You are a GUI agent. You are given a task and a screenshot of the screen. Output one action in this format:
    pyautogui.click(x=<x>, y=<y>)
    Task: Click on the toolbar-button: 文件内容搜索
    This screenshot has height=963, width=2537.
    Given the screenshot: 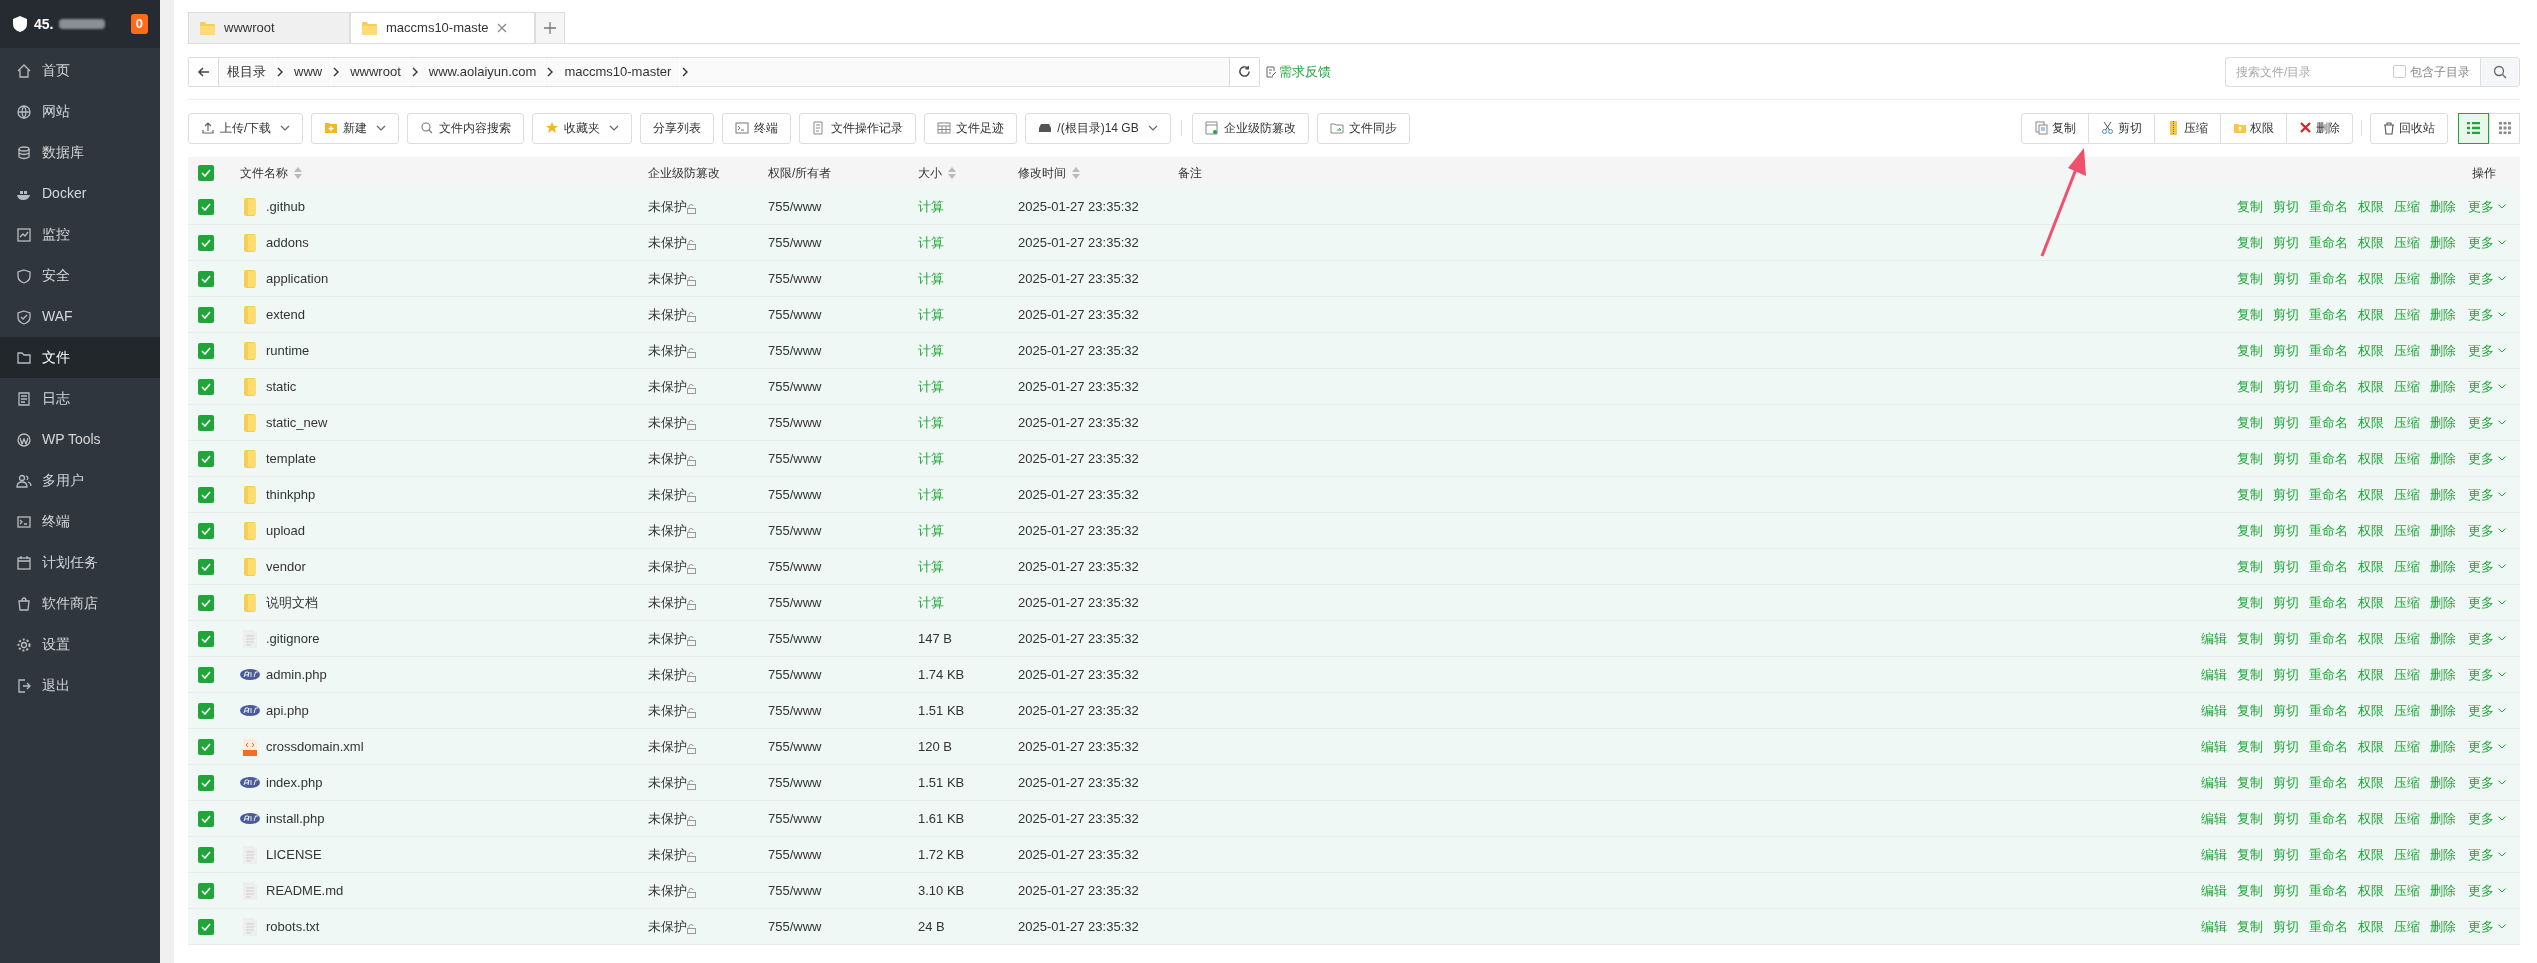 What is the action you would take?
    pyautogui.click(x=466, y=128)
    